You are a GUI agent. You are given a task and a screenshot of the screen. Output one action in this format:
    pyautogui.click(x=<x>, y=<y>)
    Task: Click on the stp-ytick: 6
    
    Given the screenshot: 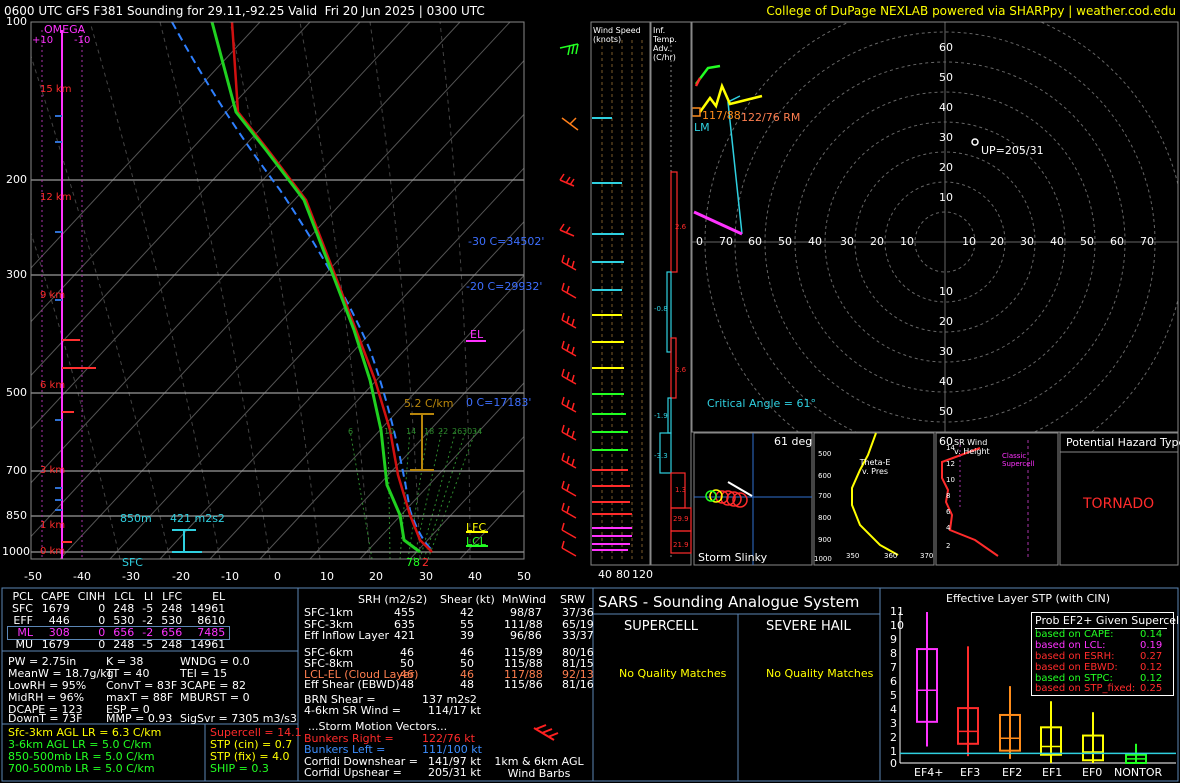 What is the action you would take?
    pyautogui.click(x=893, y=681)
    